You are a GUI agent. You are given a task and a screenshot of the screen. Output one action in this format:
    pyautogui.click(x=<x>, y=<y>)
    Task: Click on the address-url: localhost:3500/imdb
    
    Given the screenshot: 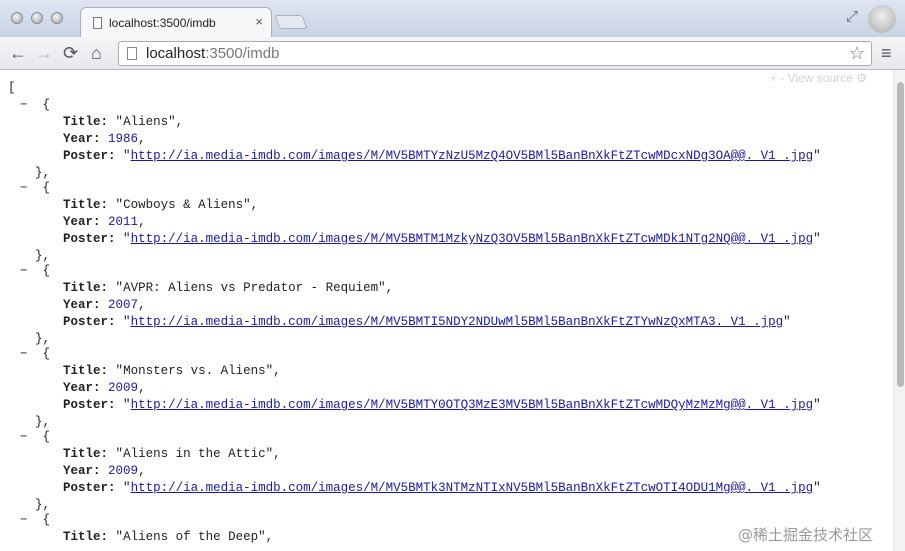 What is the action you would take?
    pyautogui.click(x=212, y=53)
    